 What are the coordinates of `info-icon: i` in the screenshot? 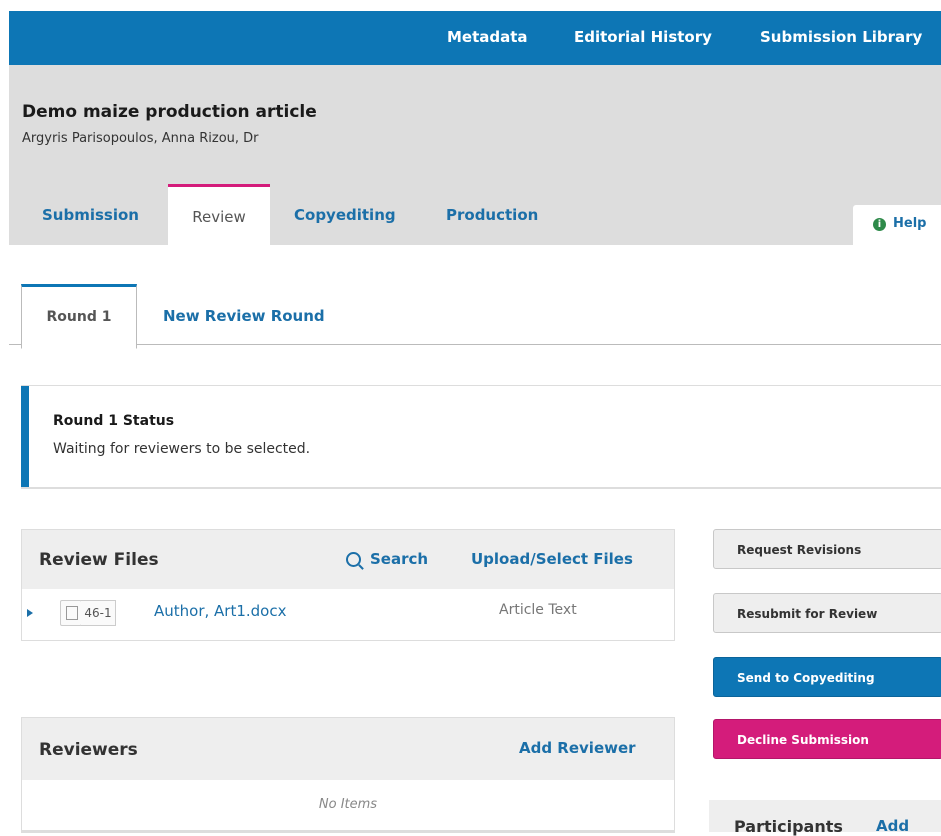 It's located at (879, 224).